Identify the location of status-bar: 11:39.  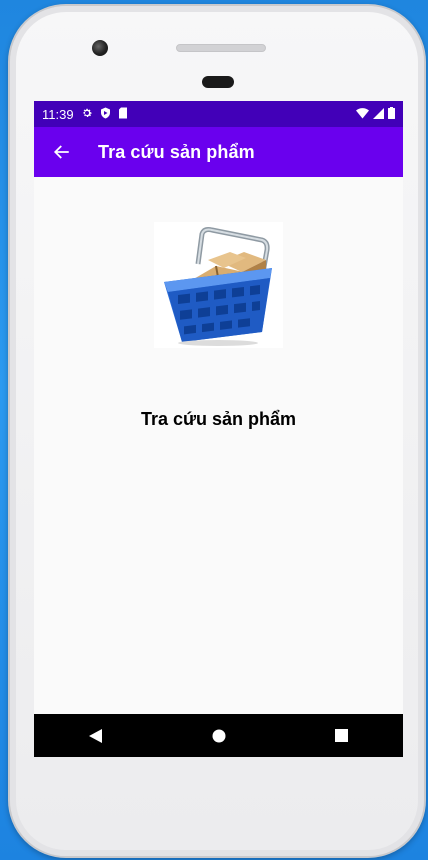
(218, 114).